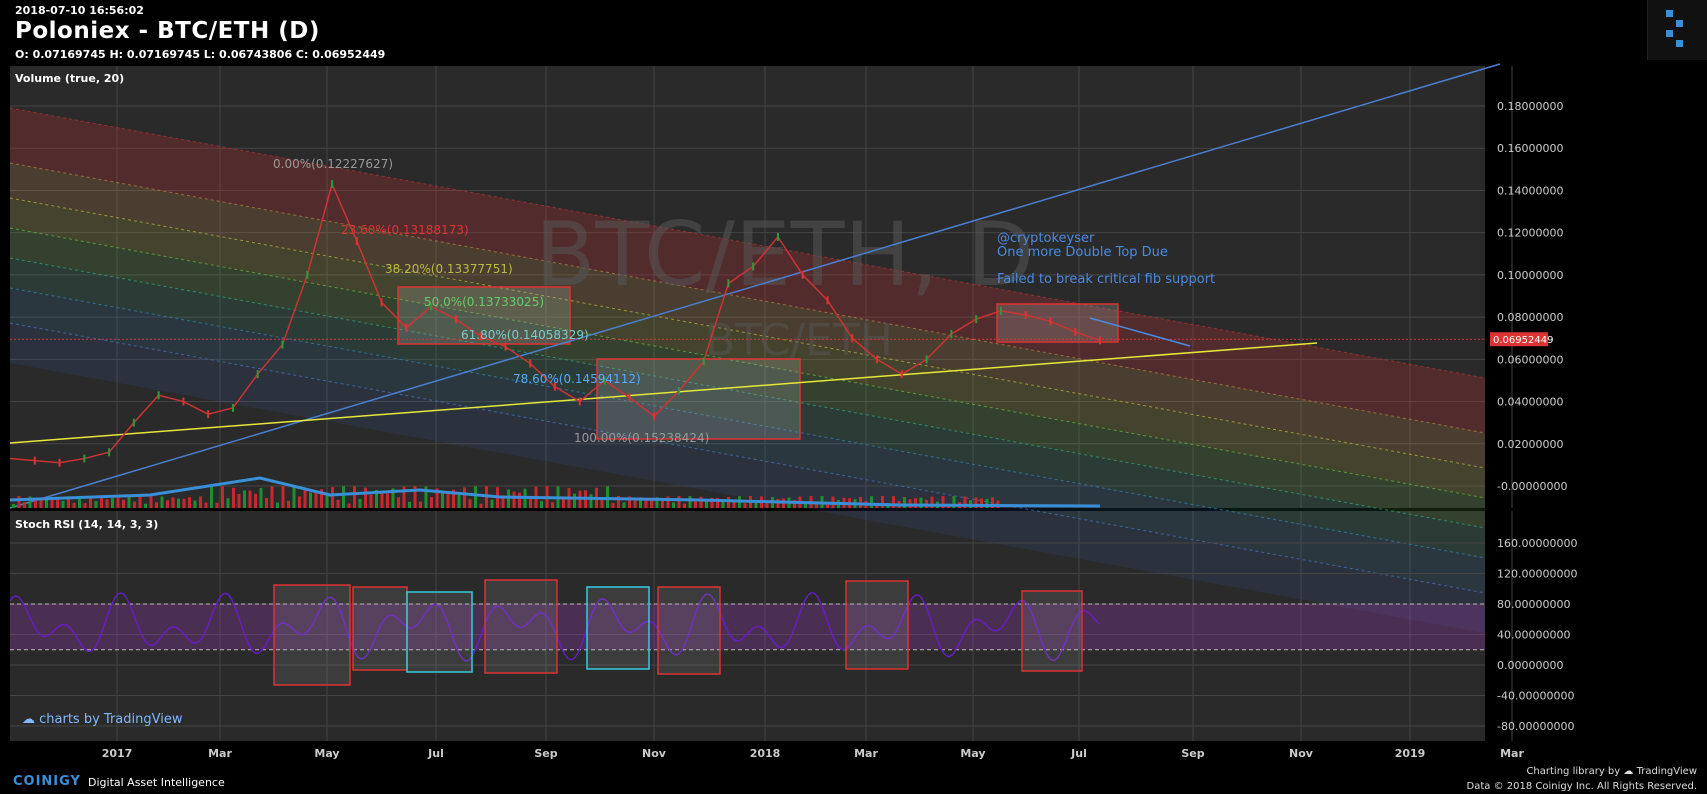  What do you see at coordinates (1530, 148) in the screenshot?
I see `y-tick-label: 0.16000000` at bounding box center [1530, 148].